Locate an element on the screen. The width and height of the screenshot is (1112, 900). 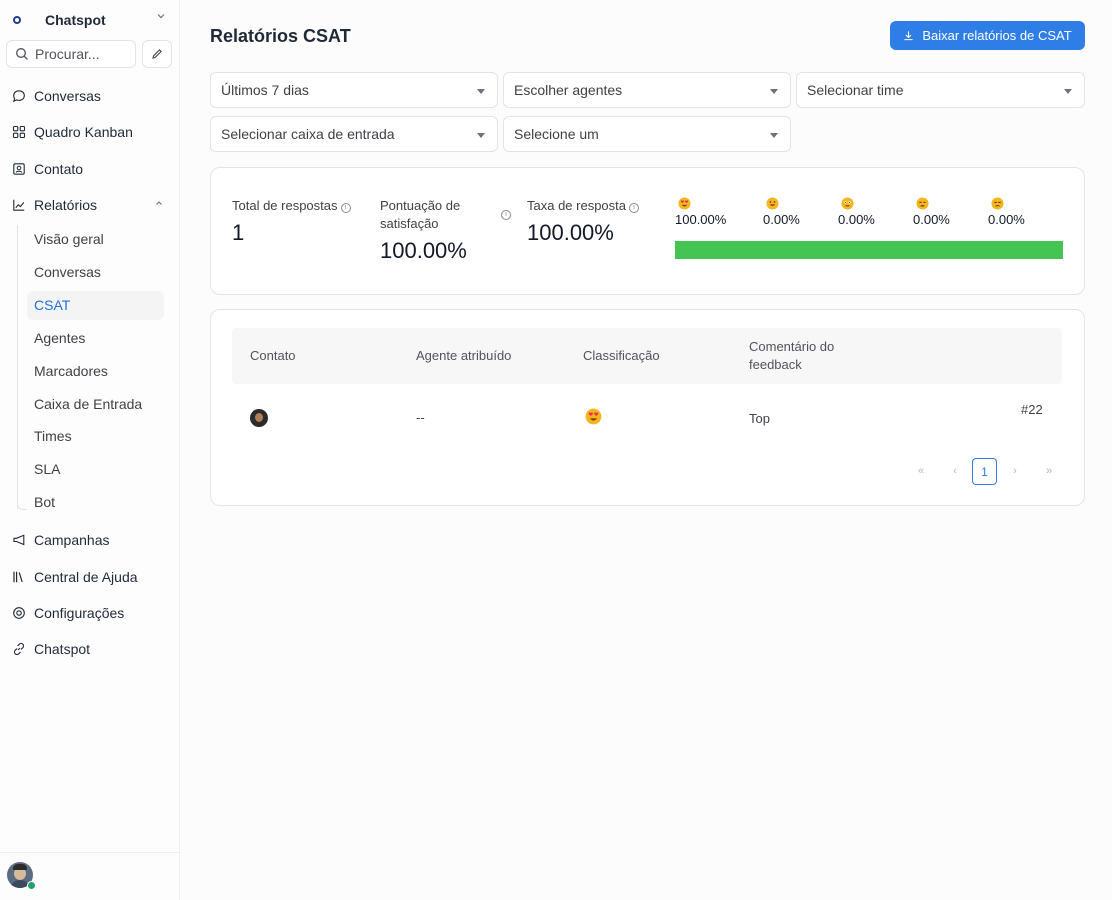
rating-distribution-bad: 0.00% is located at coordinates (931, 212).